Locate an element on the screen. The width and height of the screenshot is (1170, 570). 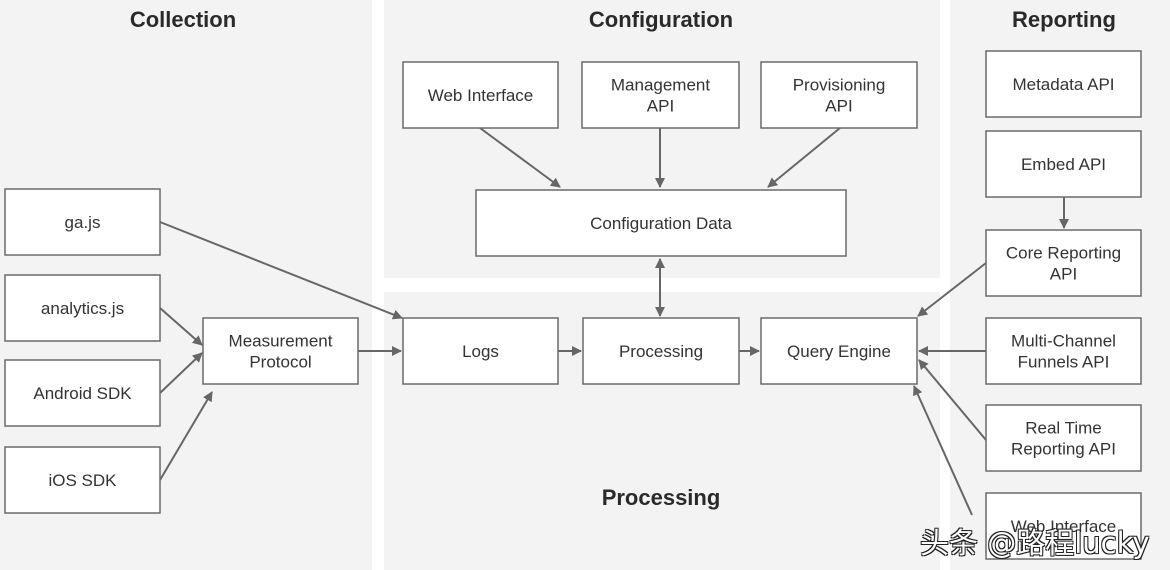
android-sdk-box: Android SDK is located at coordinates (82, 393).